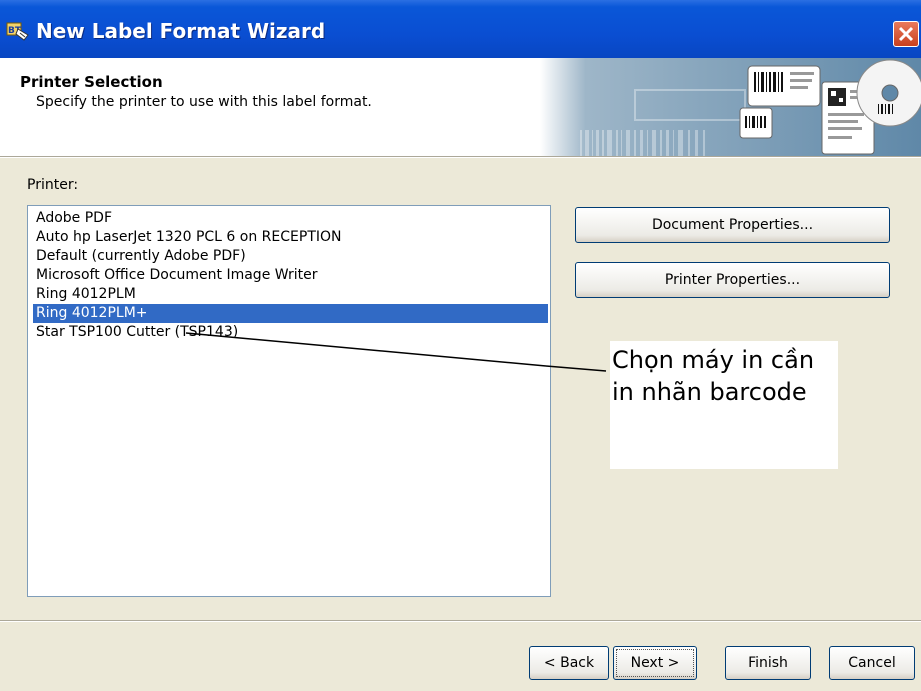 This screenshot has height=691, width=921. I want to click on printer-list-item: Microsoft Office Document Image Writer, so click(290, 275).